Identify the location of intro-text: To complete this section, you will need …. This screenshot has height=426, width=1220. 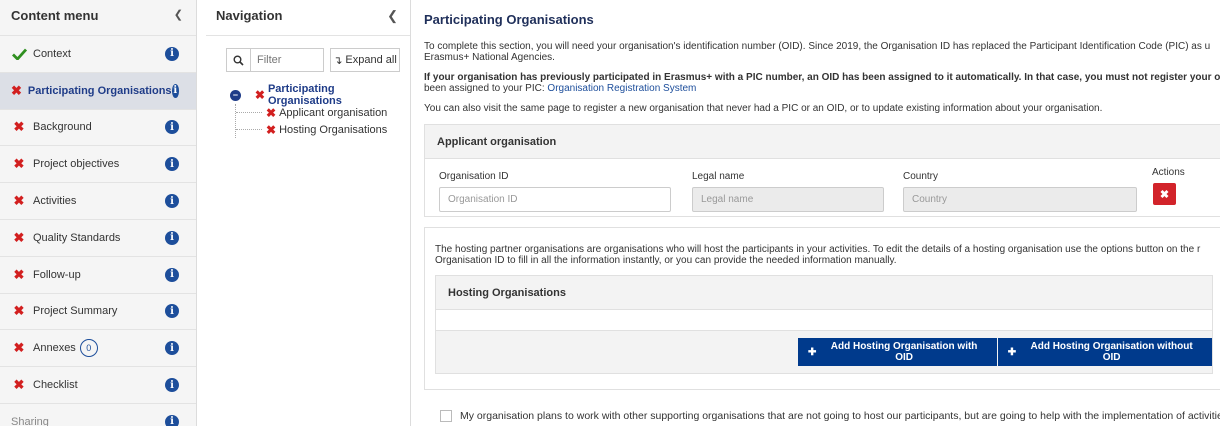
(817, 46).